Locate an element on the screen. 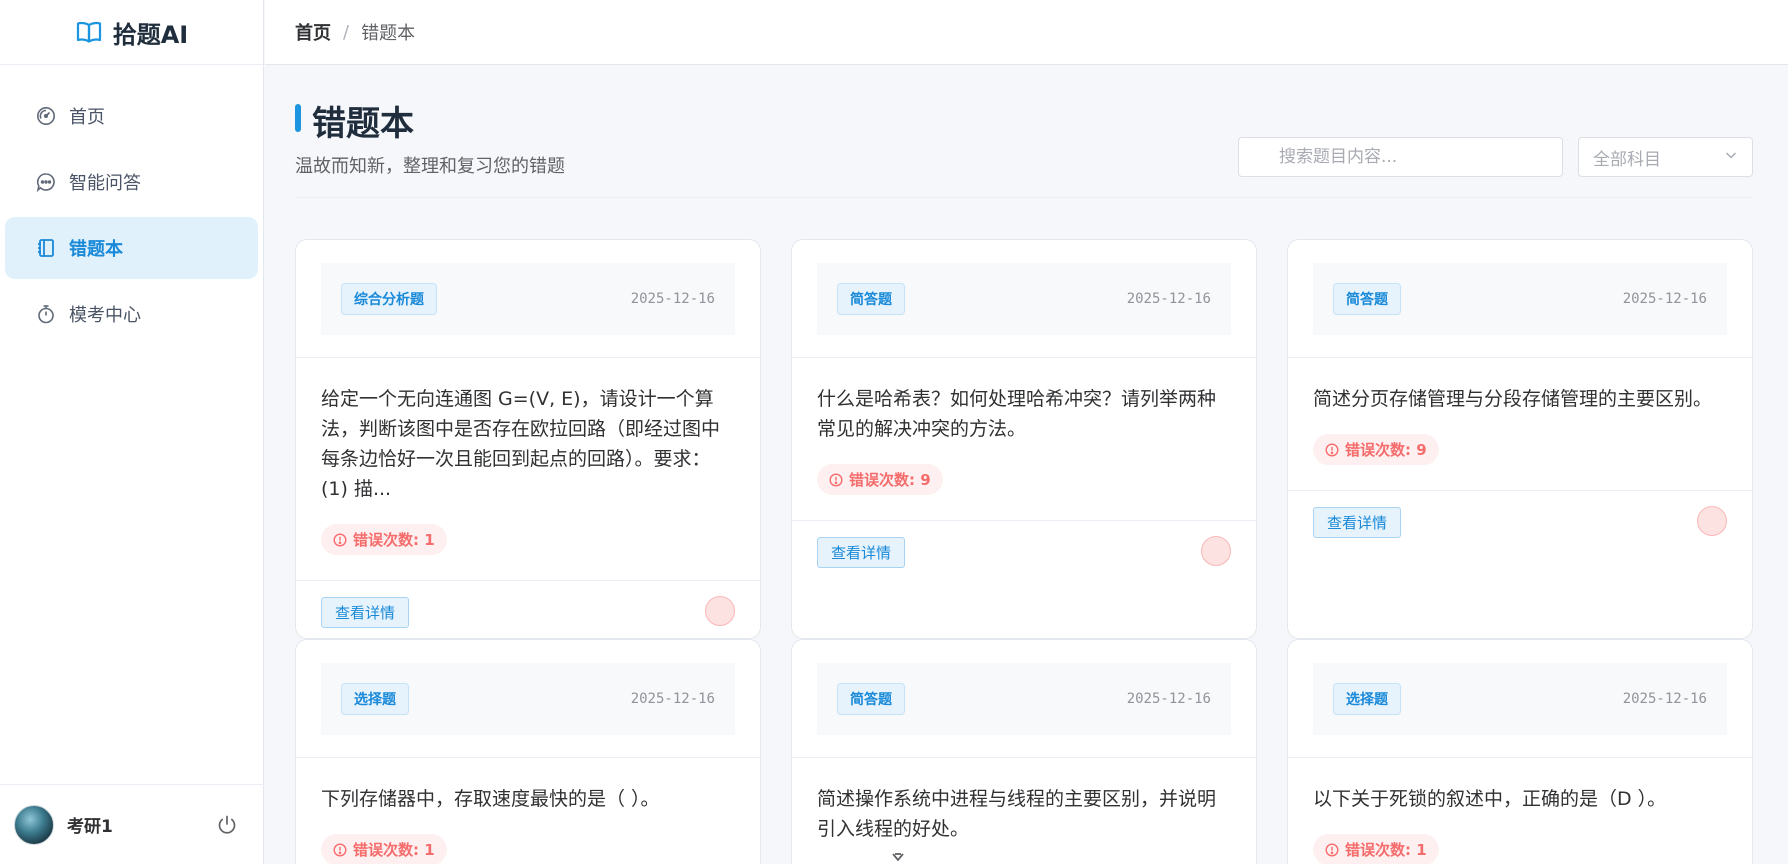  breadcrumb-home: 首页 is located at coordinates (313, 32).